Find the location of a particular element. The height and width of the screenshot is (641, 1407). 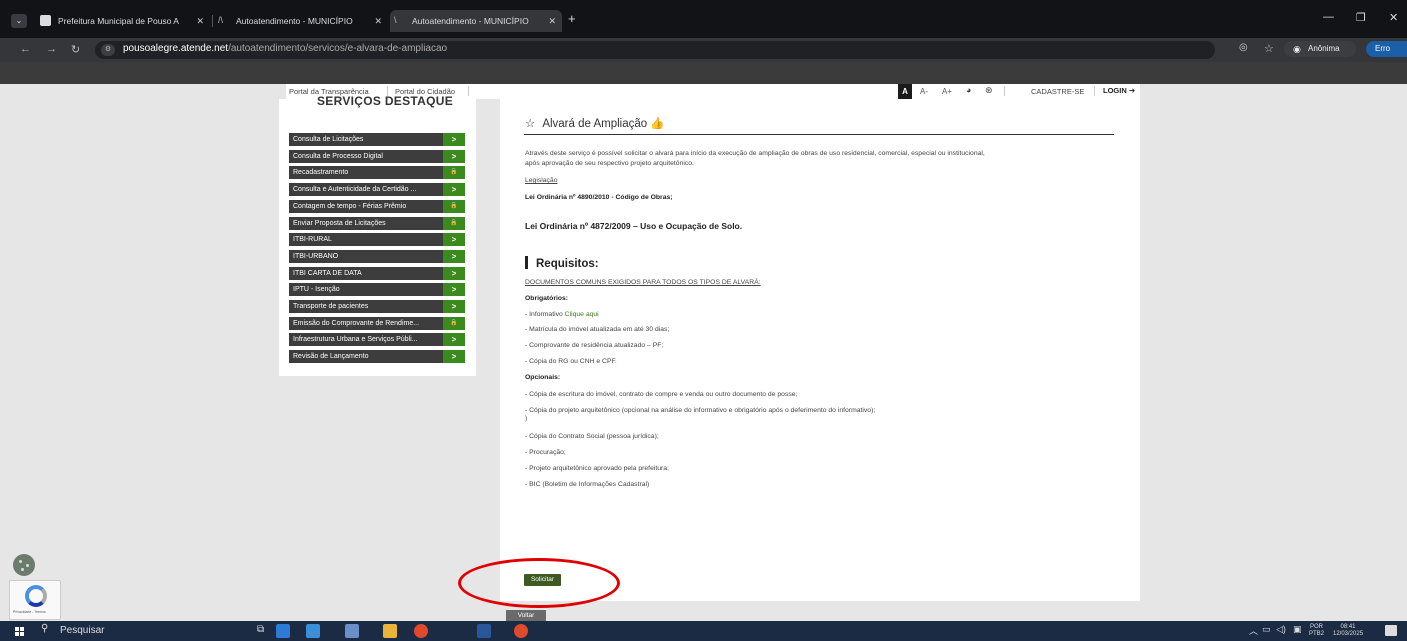

sidebar-item: ITBI-URBANO > is located at coordinates (377, 256).